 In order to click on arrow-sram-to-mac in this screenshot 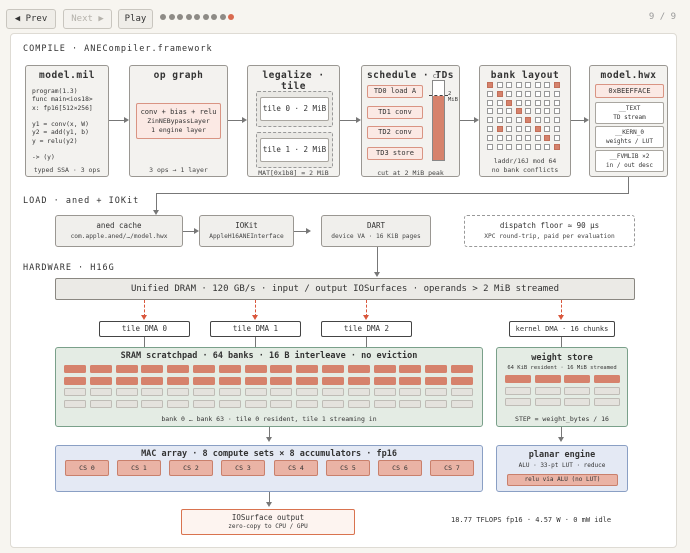, I will do `click(269, 432)`.